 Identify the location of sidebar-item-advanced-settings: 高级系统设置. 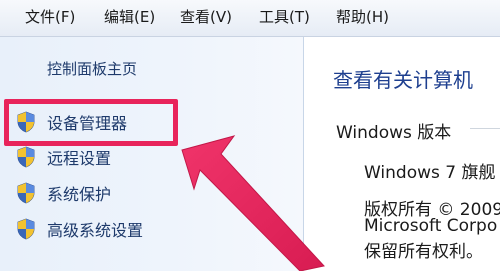
(116, 229).